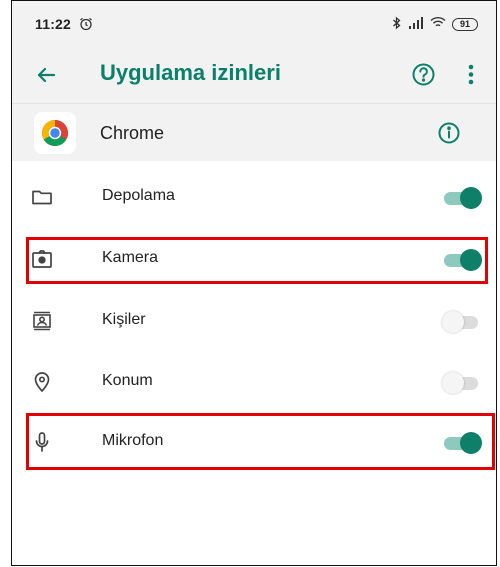 The image size is (500, 567). Describe the element at coordinates (254, 258) in the screenshot. I see `permission-row-kamera: Kamera` at that location.